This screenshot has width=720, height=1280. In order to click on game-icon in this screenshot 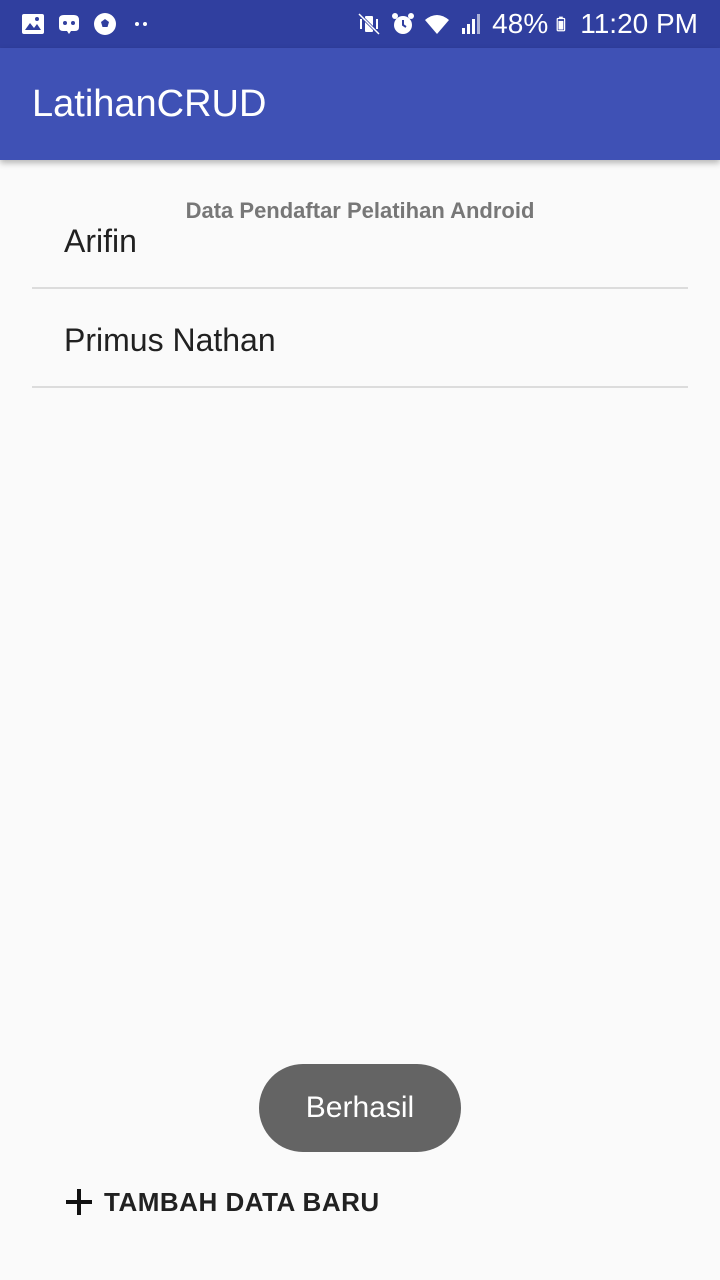, I will do `click(69, 24)`.